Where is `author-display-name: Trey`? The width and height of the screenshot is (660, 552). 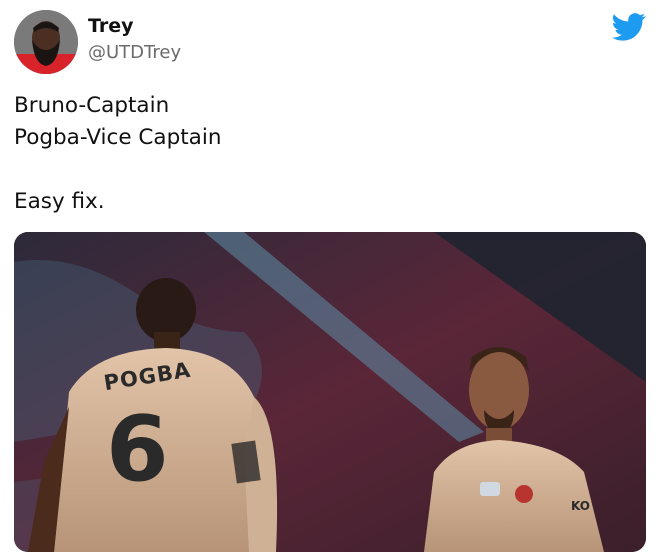 author-display-name: Trey is located at coordinates (111, 26).